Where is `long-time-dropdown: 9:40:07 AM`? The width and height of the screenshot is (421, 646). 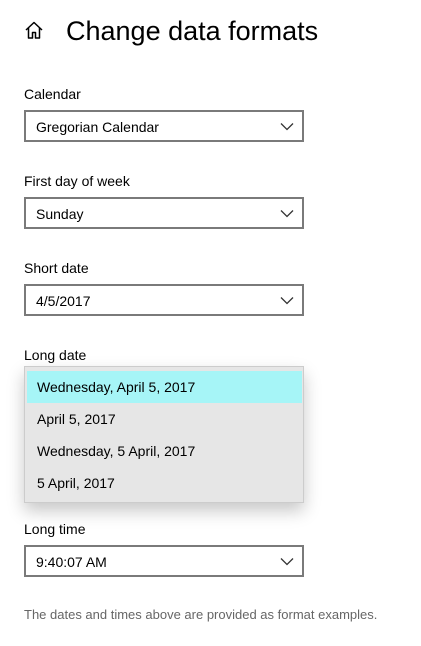
long-time-dropdown: 9:40:07 AM is located at coordinates (164, 561).